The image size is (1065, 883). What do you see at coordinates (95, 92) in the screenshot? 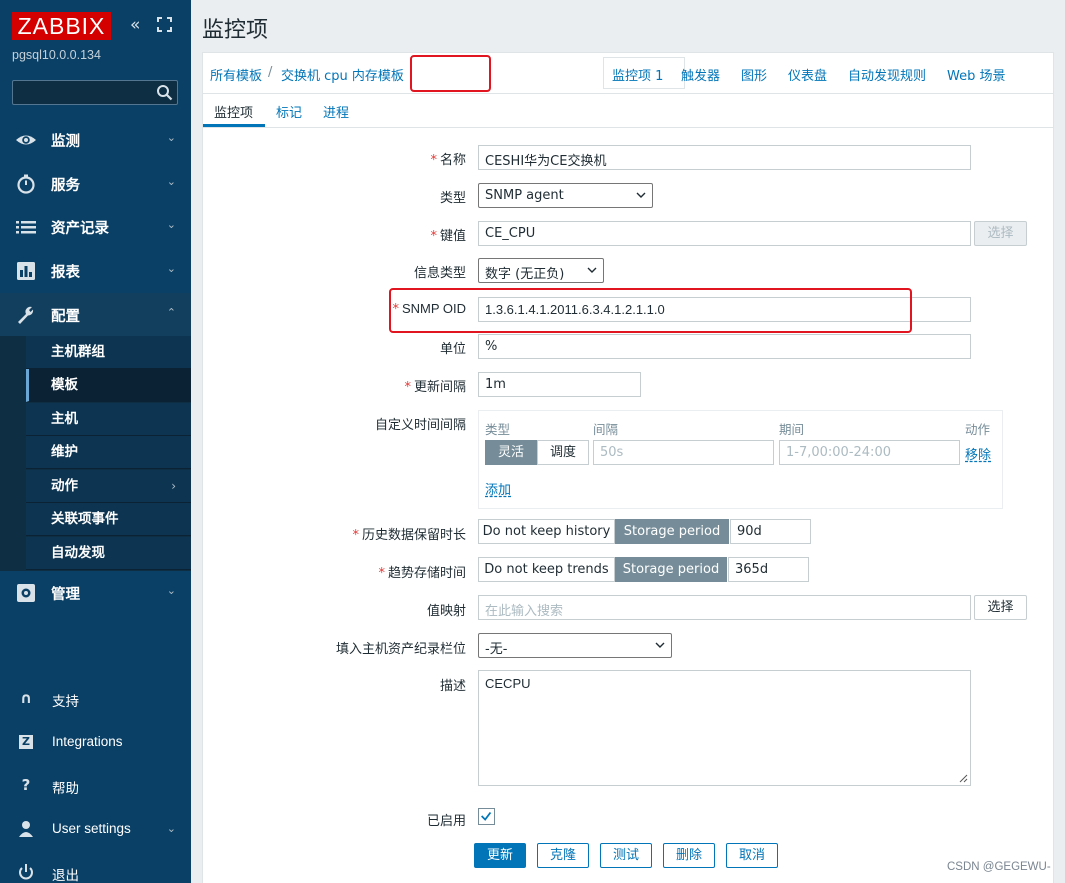
I see `sidebar-search-input` at bounding box center [95, 92].